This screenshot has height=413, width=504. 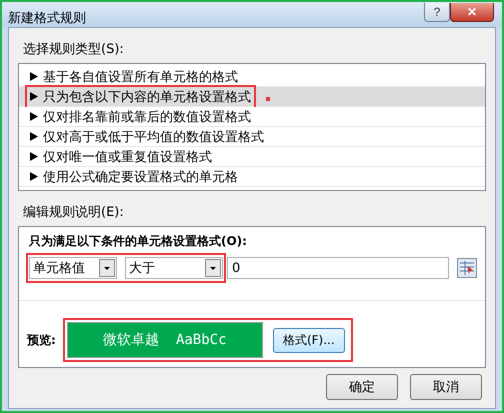 I want to click on rule-type-text: 仅对排名靠前或靠后的数值设置格式, so click(x=140, y=116).